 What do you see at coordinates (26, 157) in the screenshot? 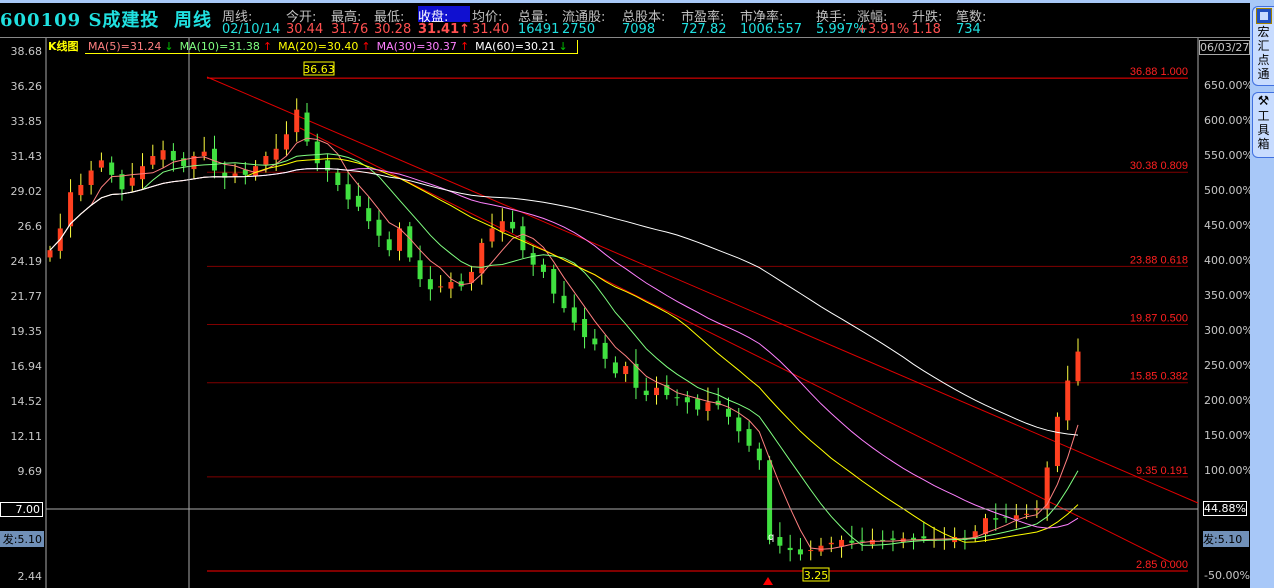
I see `left-axis-tick: 31.43` at bounding box center [26, 157].